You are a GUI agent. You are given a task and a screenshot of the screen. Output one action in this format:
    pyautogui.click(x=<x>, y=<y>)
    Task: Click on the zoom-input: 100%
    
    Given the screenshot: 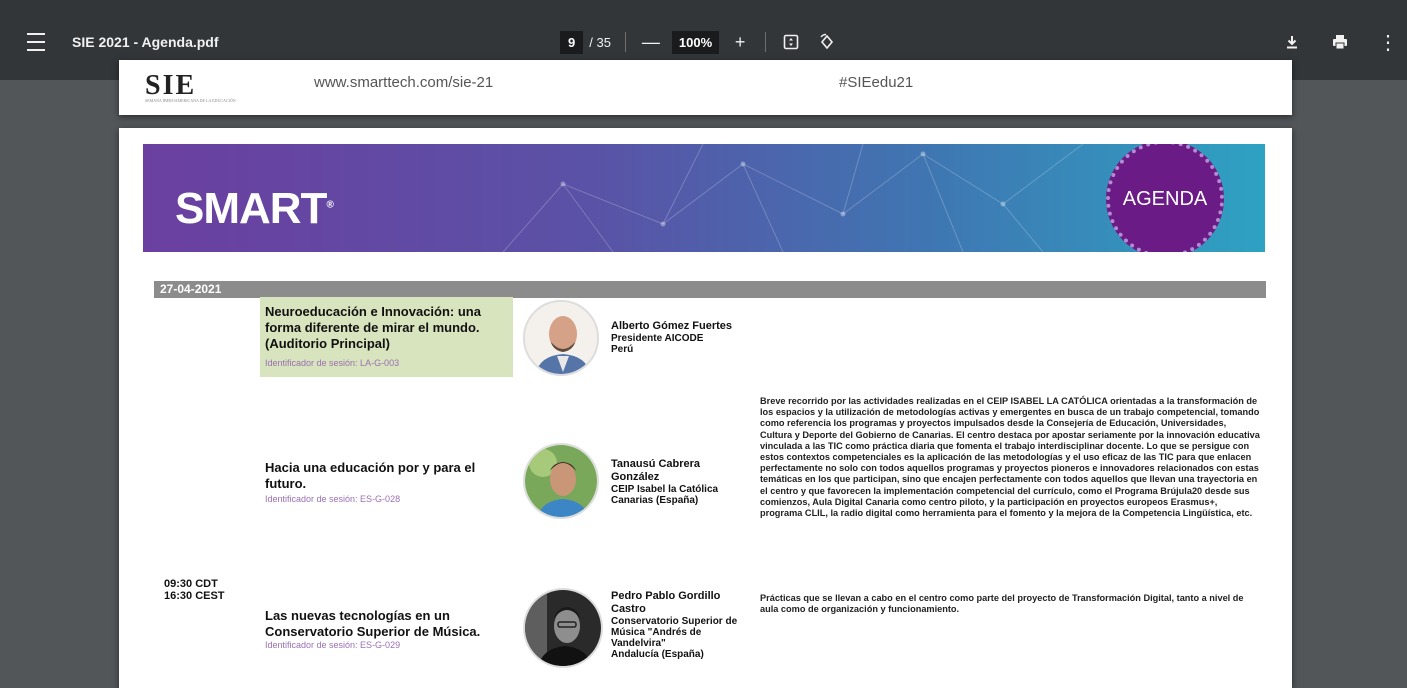 What is the action you would take?
    pyautogui.click(x=695, y=42)
    